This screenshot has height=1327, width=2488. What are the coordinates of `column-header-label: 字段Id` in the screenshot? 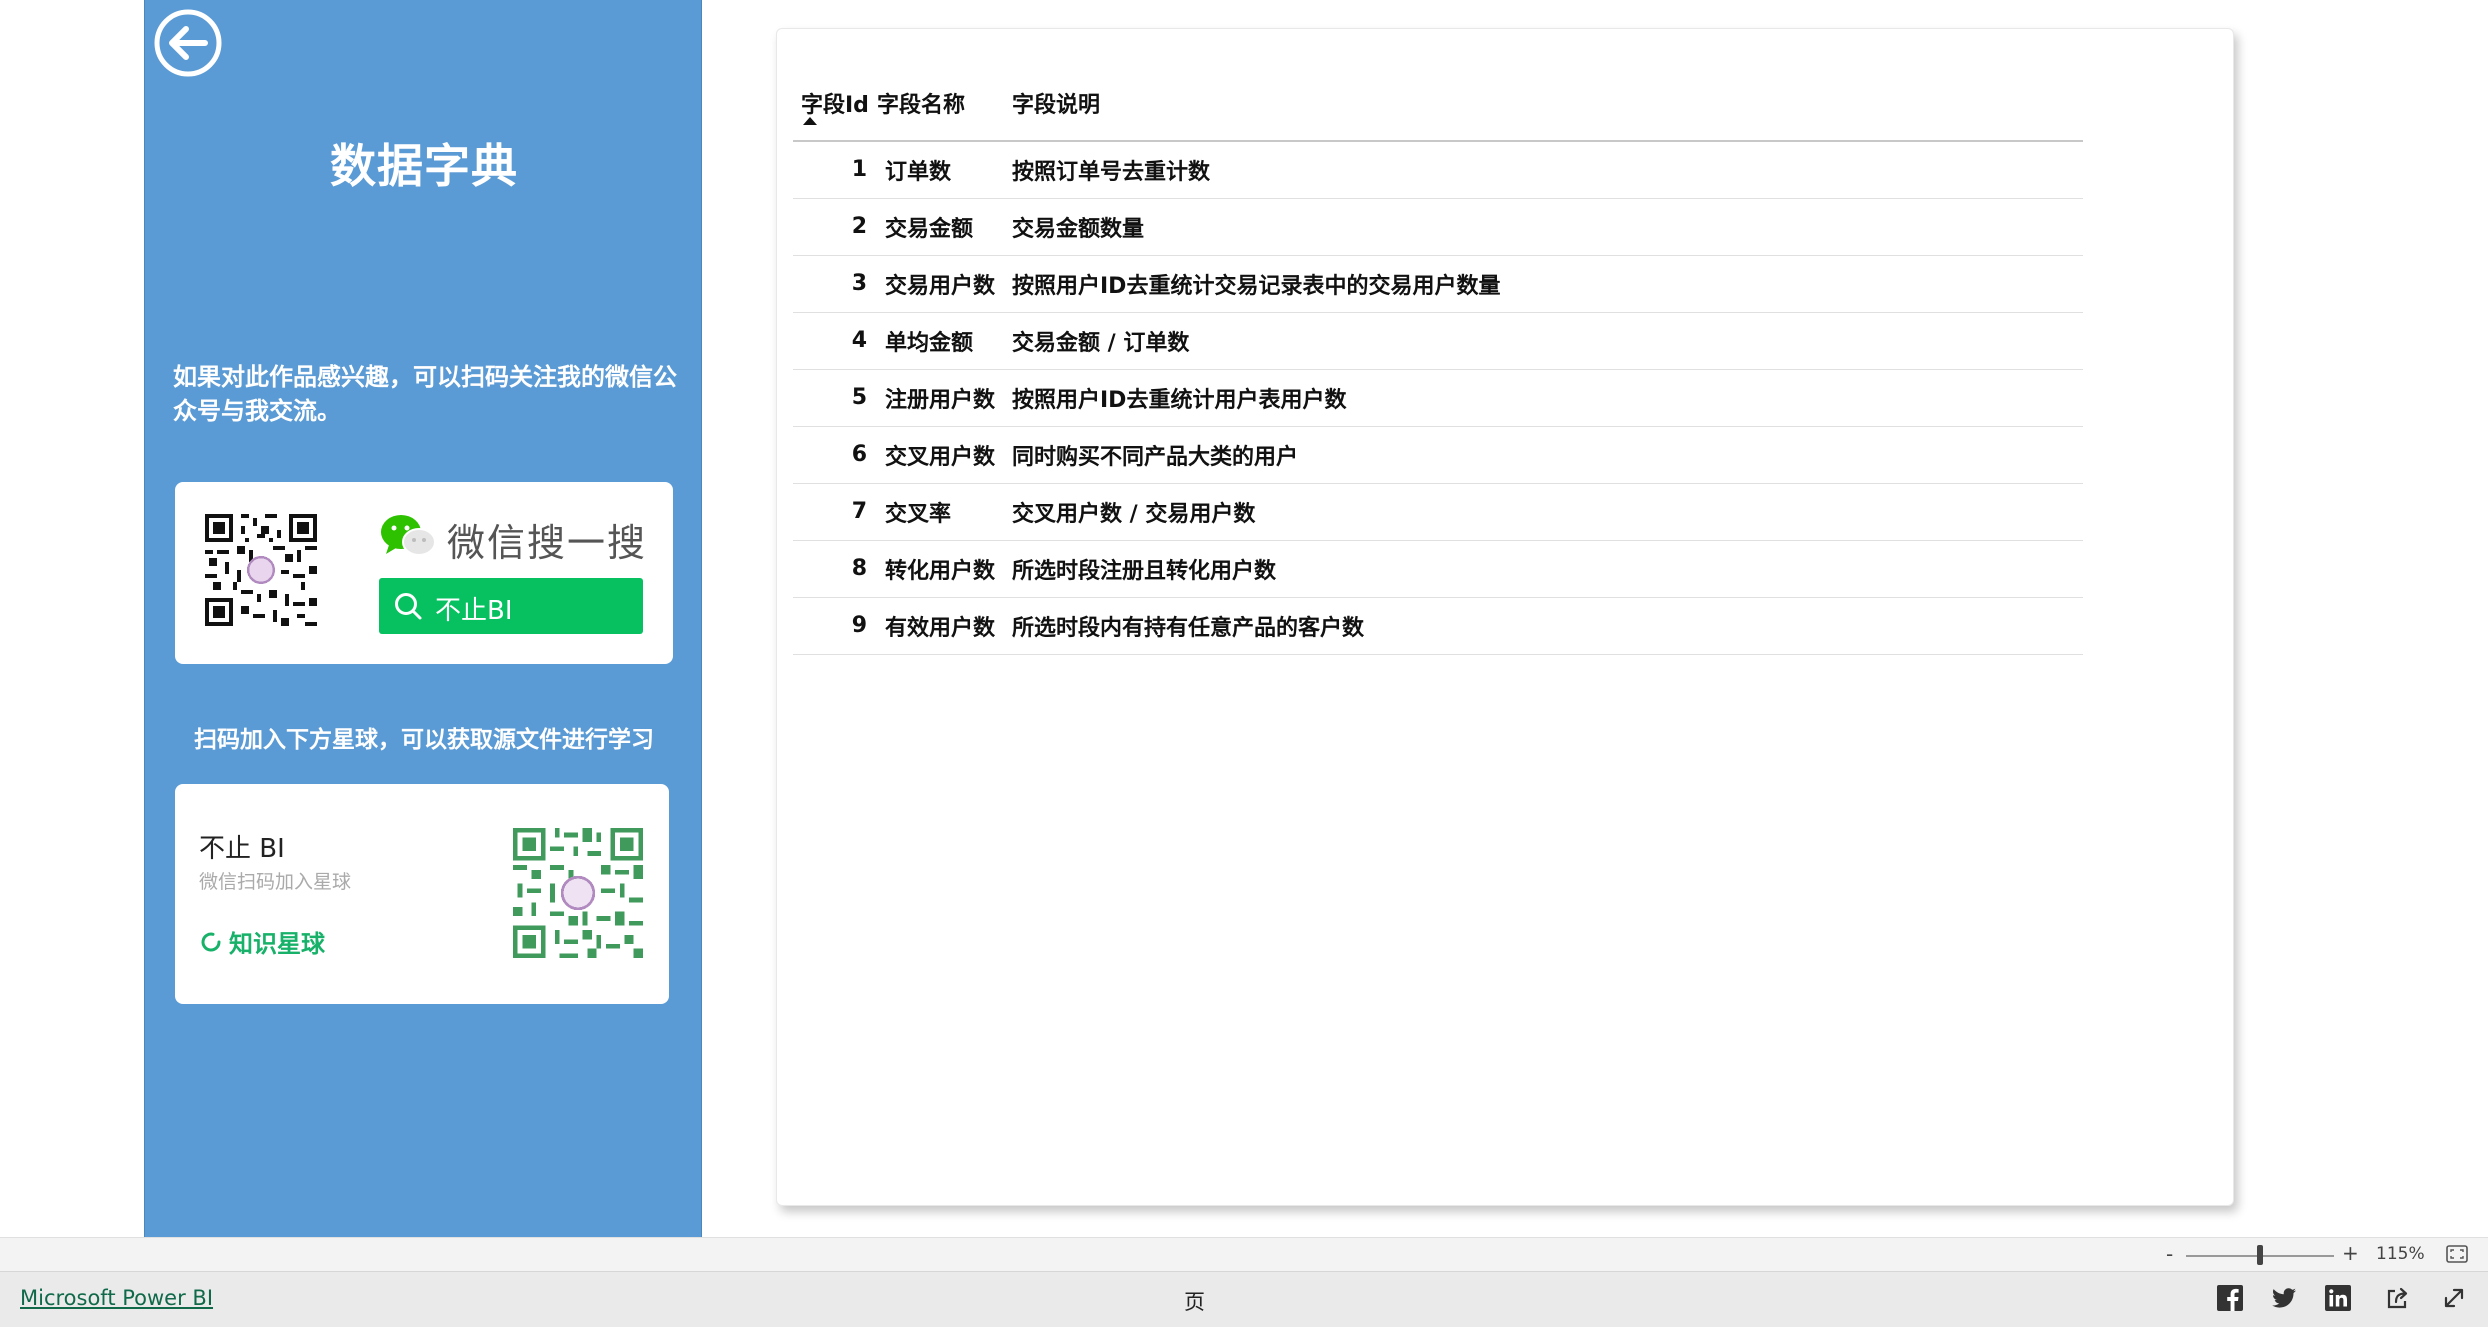 It's located at (835, 105).